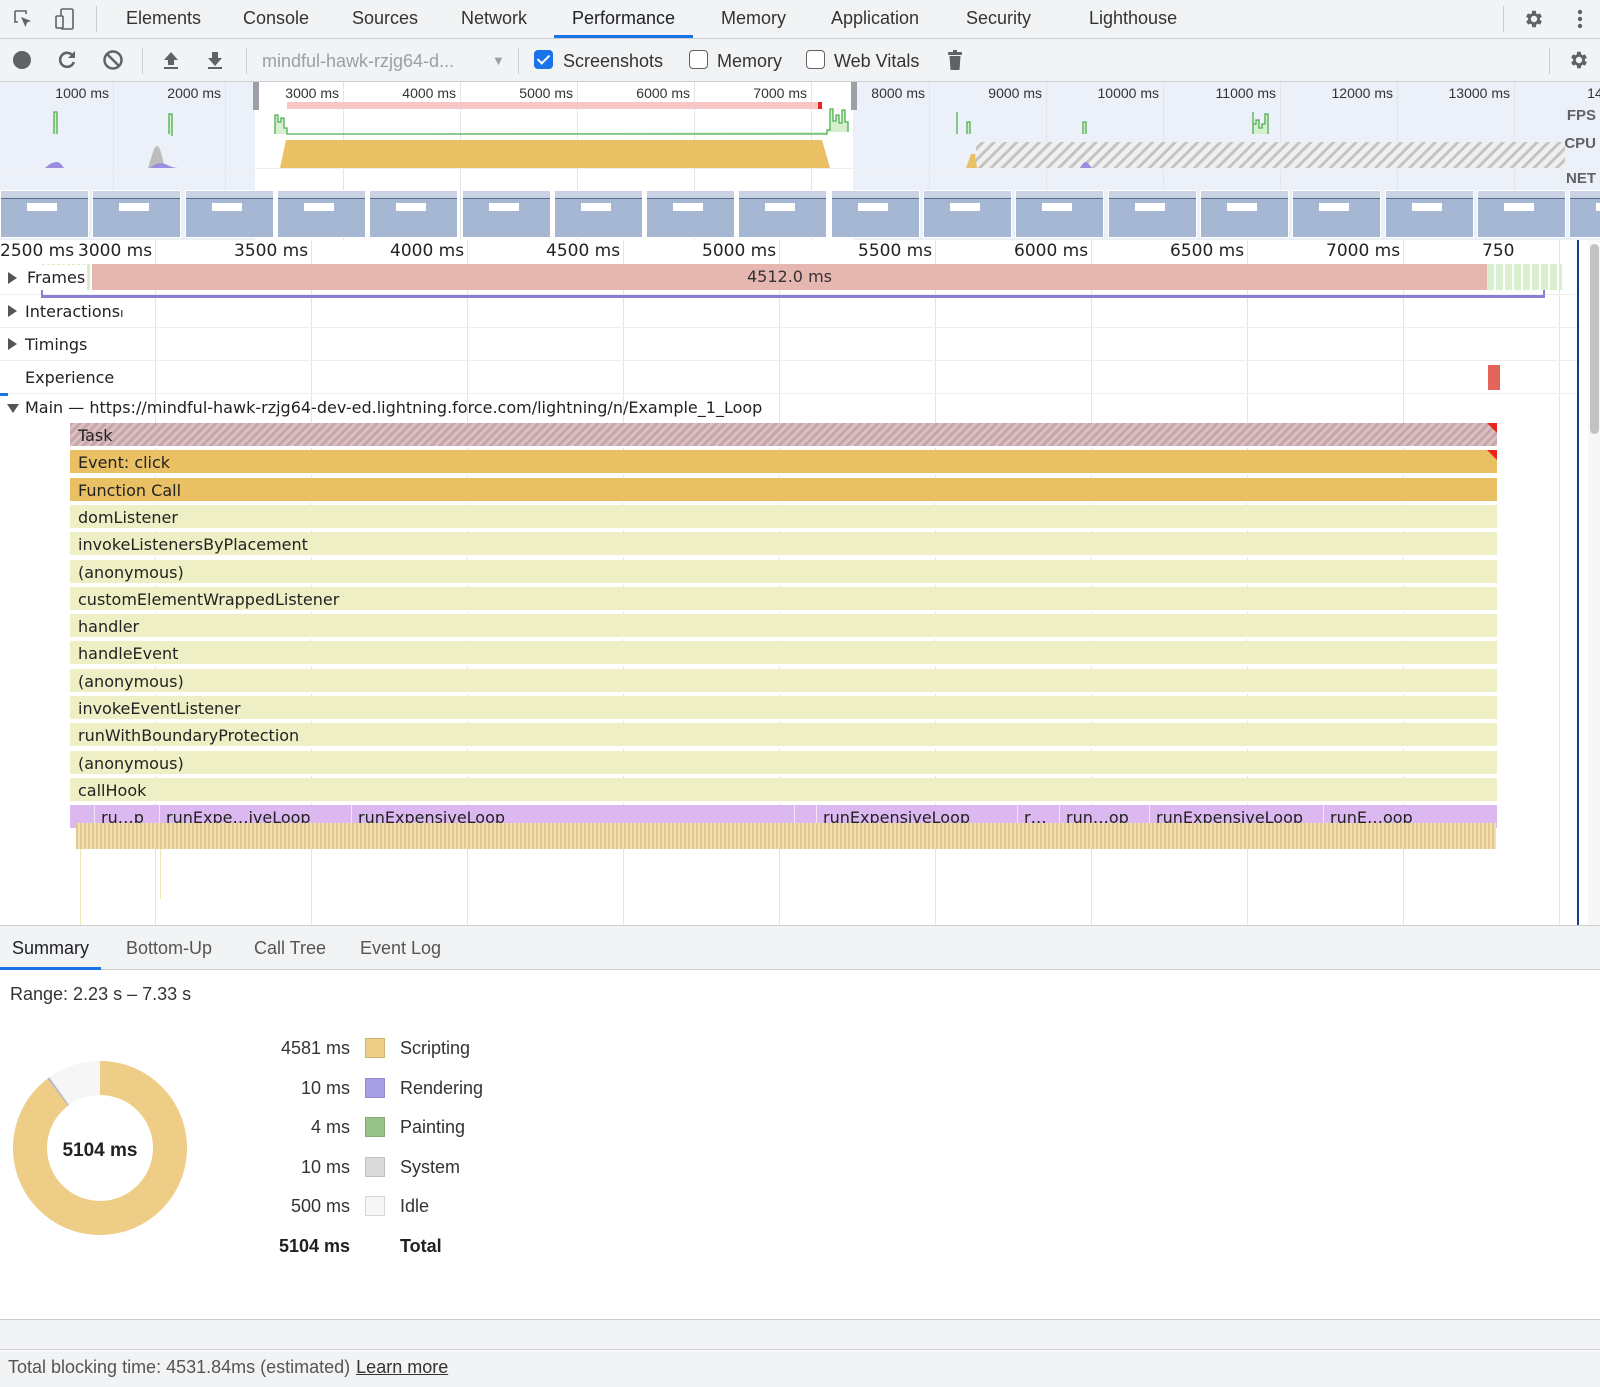 The image size is (1600, 1387). What do you see at coordinates (790, 377) in the screenshot?
I see `experience-track: Experience` at bounding box center [790, 377].